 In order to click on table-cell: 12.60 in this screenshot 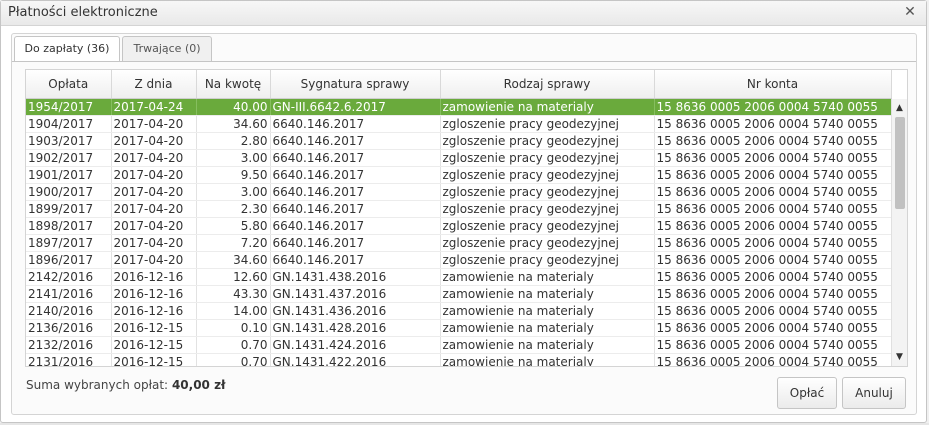, I will do `click(233, 277)`.